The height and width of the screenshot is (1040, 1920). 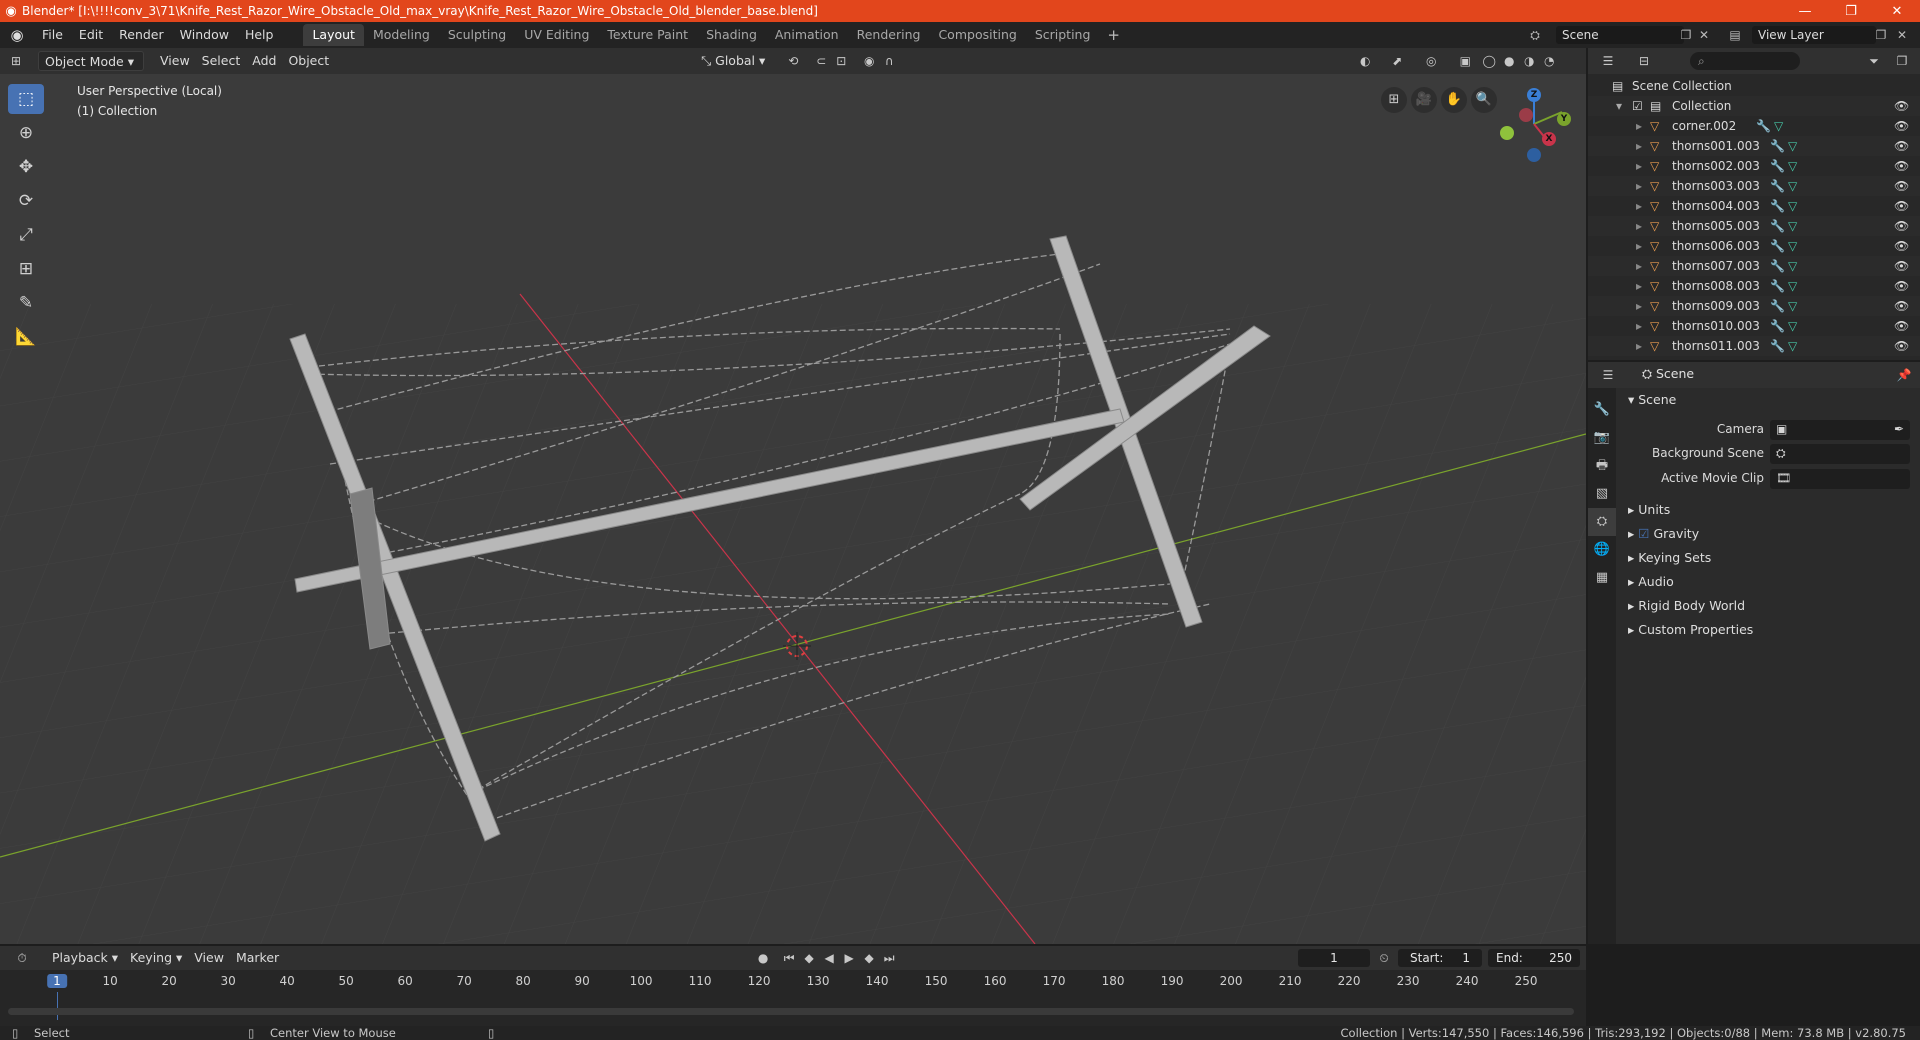 What do you see at coordinates (1690, 629) in the screenshot?
I see `custom-properties-panel: ▸ Custom Properties` at bounding box center [1690, 629].